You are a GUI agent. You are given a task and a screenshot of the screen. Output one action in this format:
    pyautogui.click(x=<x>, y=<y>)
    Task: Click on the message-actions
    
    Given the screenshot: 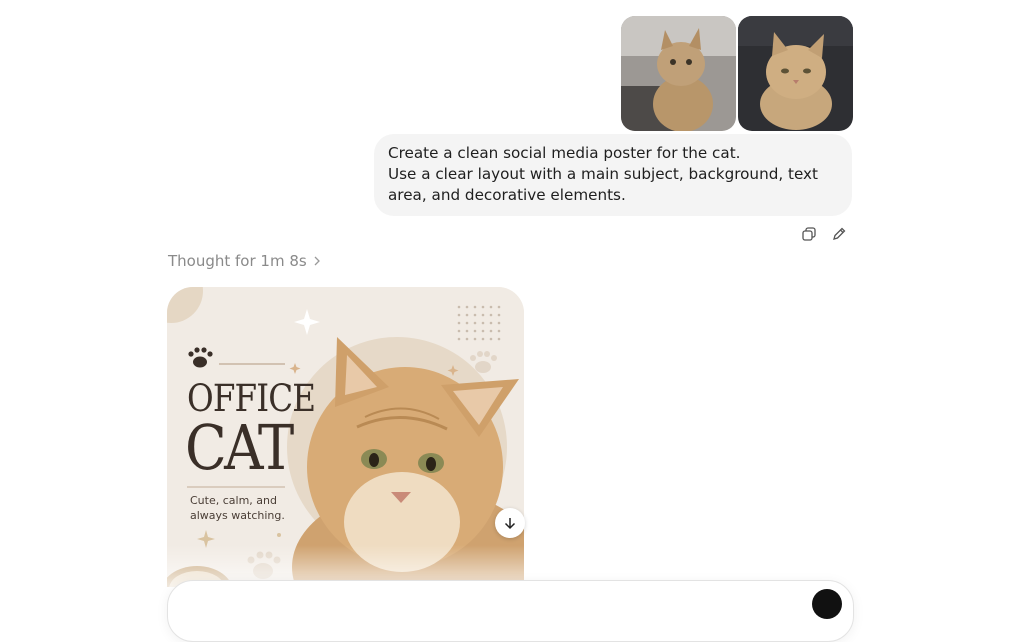 What is the action you would take?
    pyautogui.click(x=824, y=234)
    